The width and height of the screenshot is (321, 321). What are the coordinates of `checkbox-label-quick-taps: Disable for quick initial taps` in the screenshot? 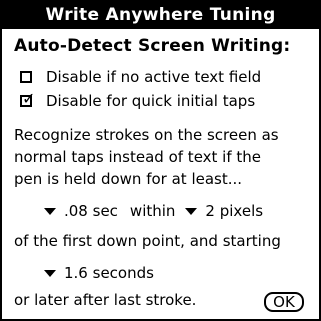 It's located at (151, 101).